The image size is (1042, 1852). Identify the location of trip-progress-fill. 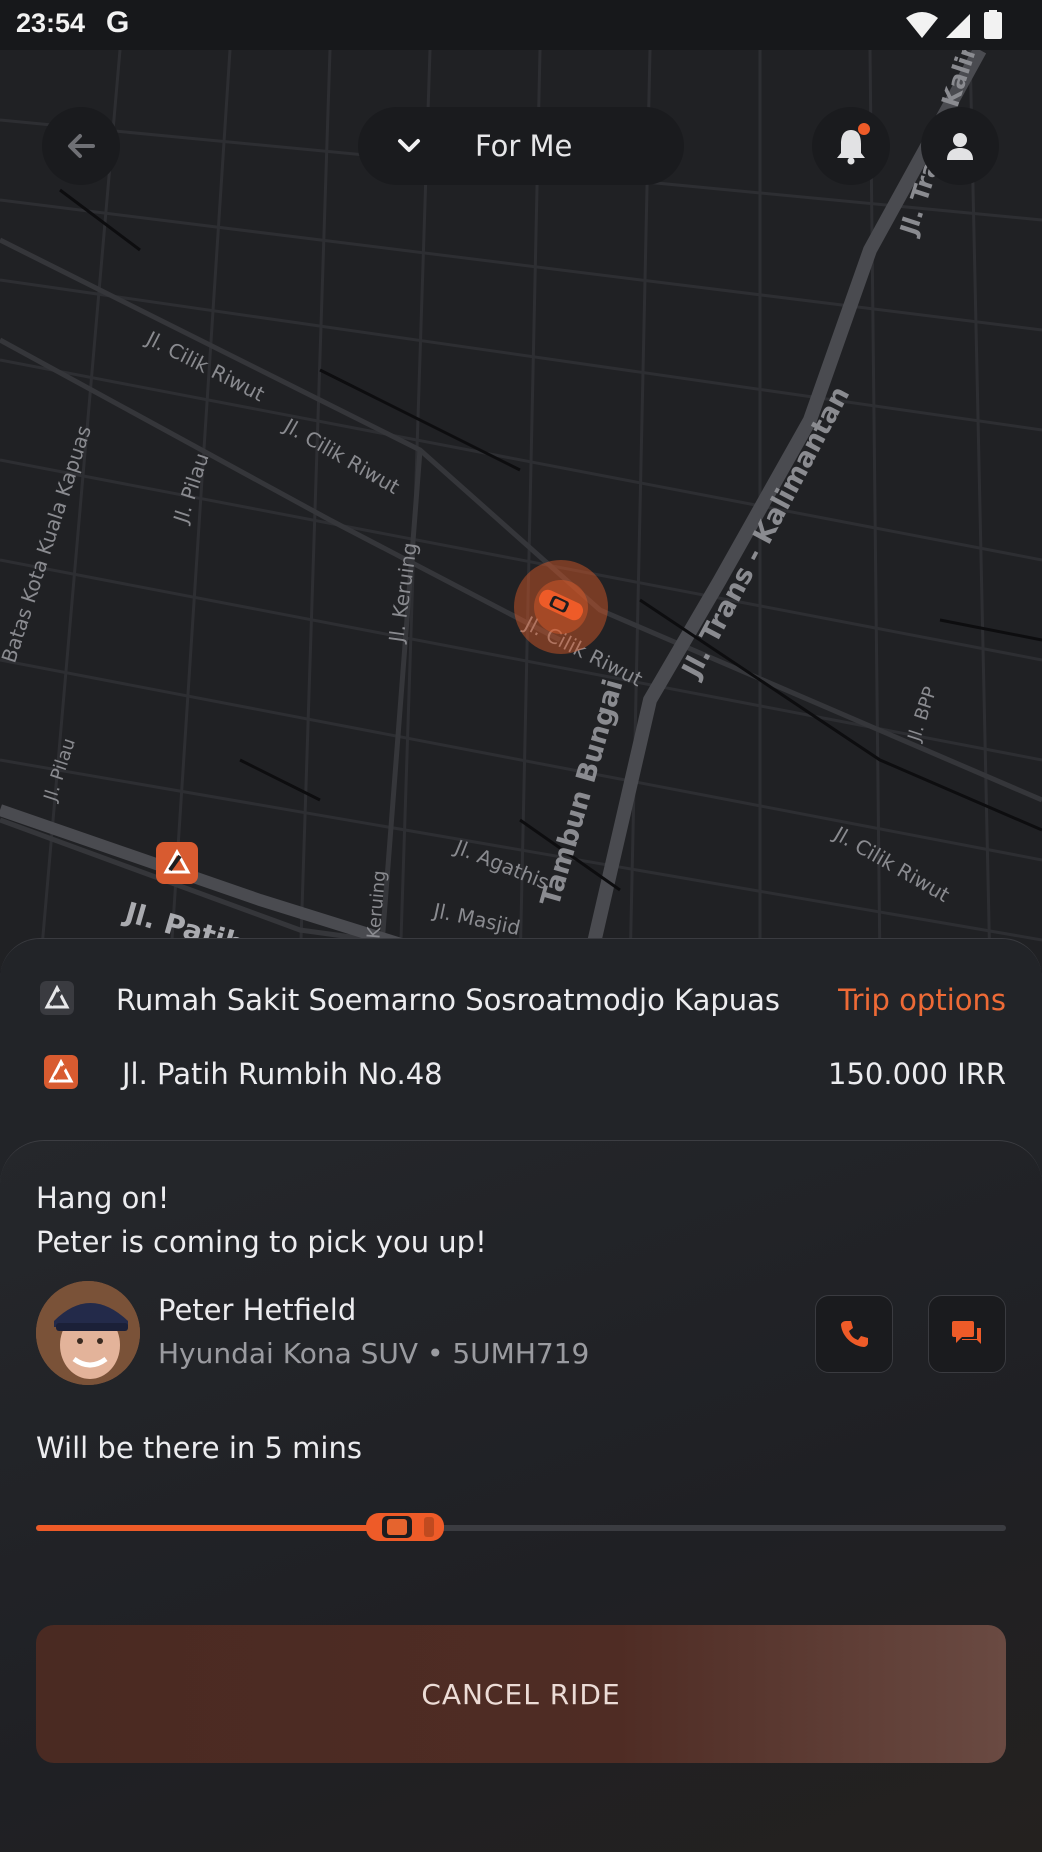
(220, 1528).